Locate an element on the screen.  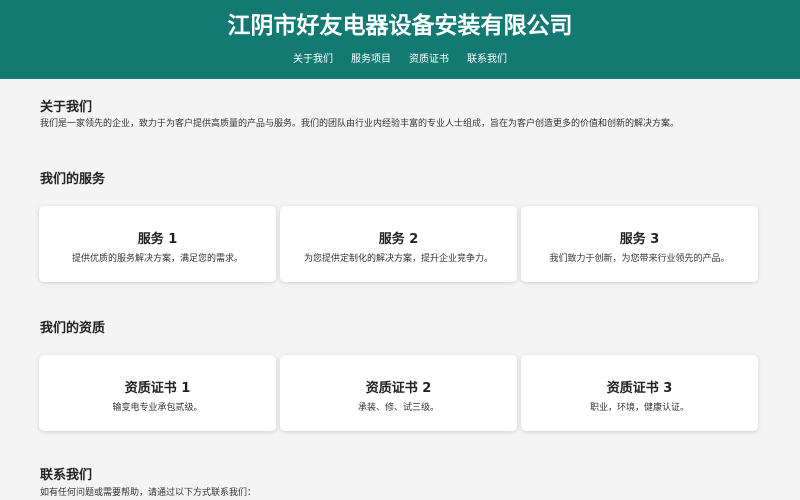
qualification-card-title: 资质证书 2 is located at coordinates (398, 388).